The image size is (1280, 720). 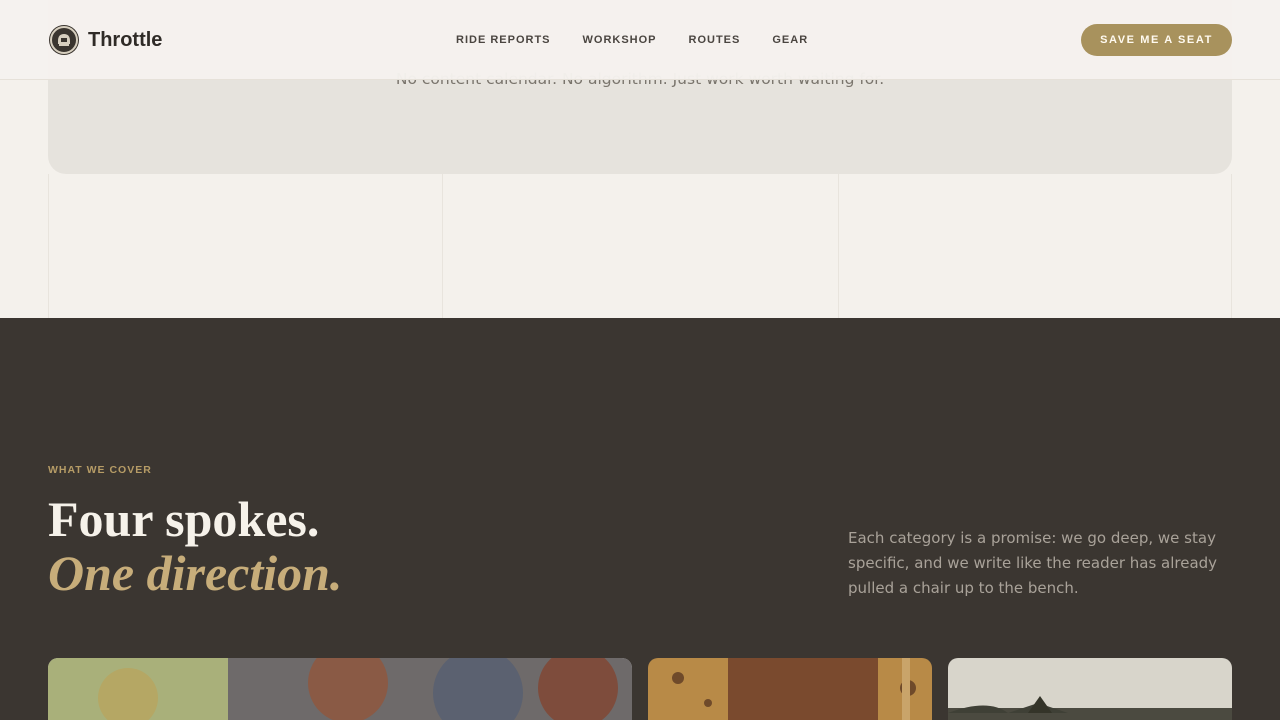 What do you see at coordinates (340, 689) in the screenshot?
I see `autumn-trees-image` at bounding box center [340, 689].